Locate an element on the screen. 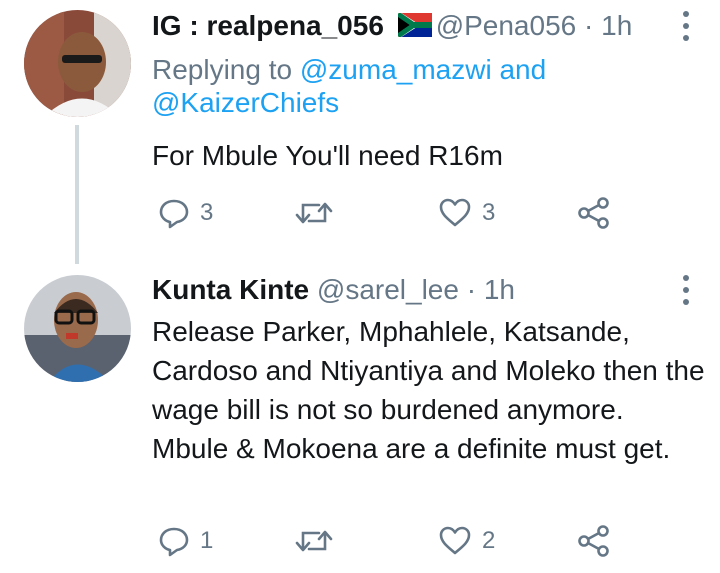  replying-prefix: Replying to is located at coordinates (222, 69).